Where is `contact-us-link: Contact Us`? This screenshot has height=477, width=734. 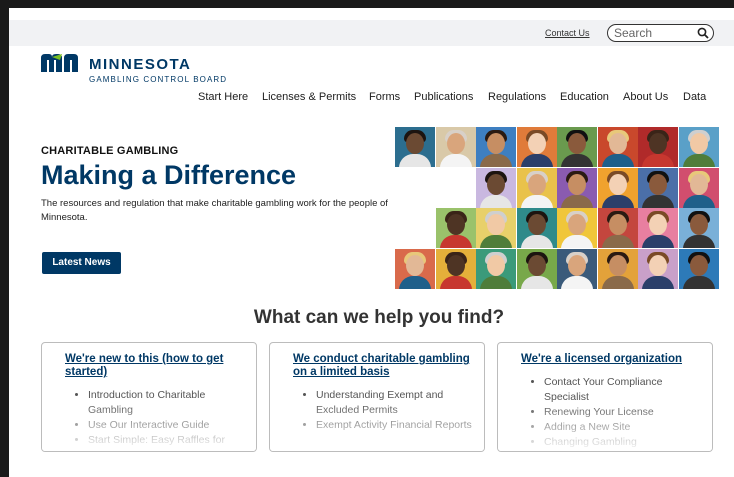 contact-us-link: Contact Us is located at coordinates (567, 33).